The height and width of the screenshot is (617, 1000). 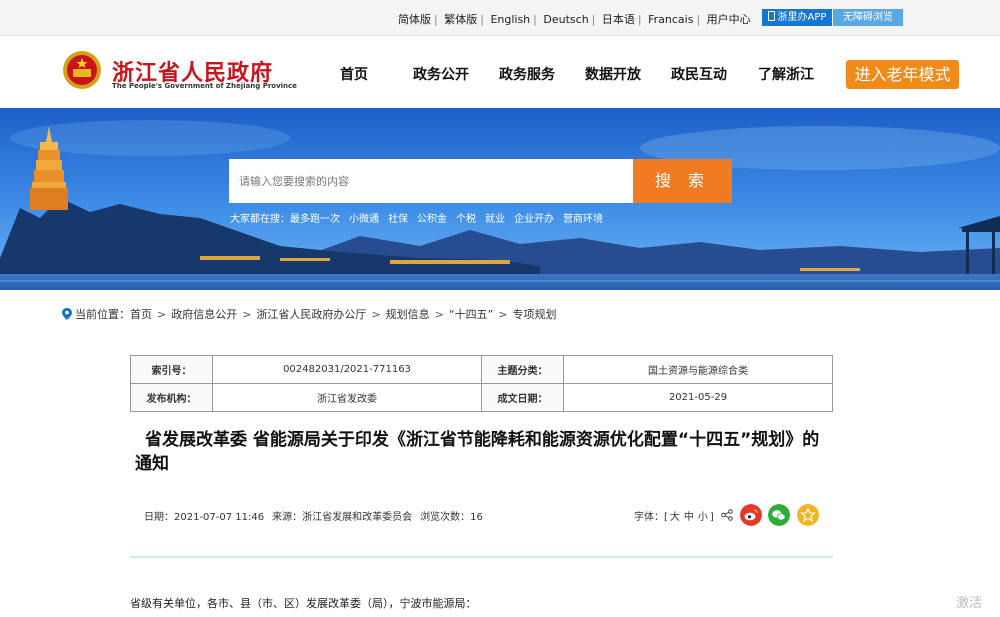 I want to click on font-size-control: 字体：[大中小], so click(x=674, y=515).